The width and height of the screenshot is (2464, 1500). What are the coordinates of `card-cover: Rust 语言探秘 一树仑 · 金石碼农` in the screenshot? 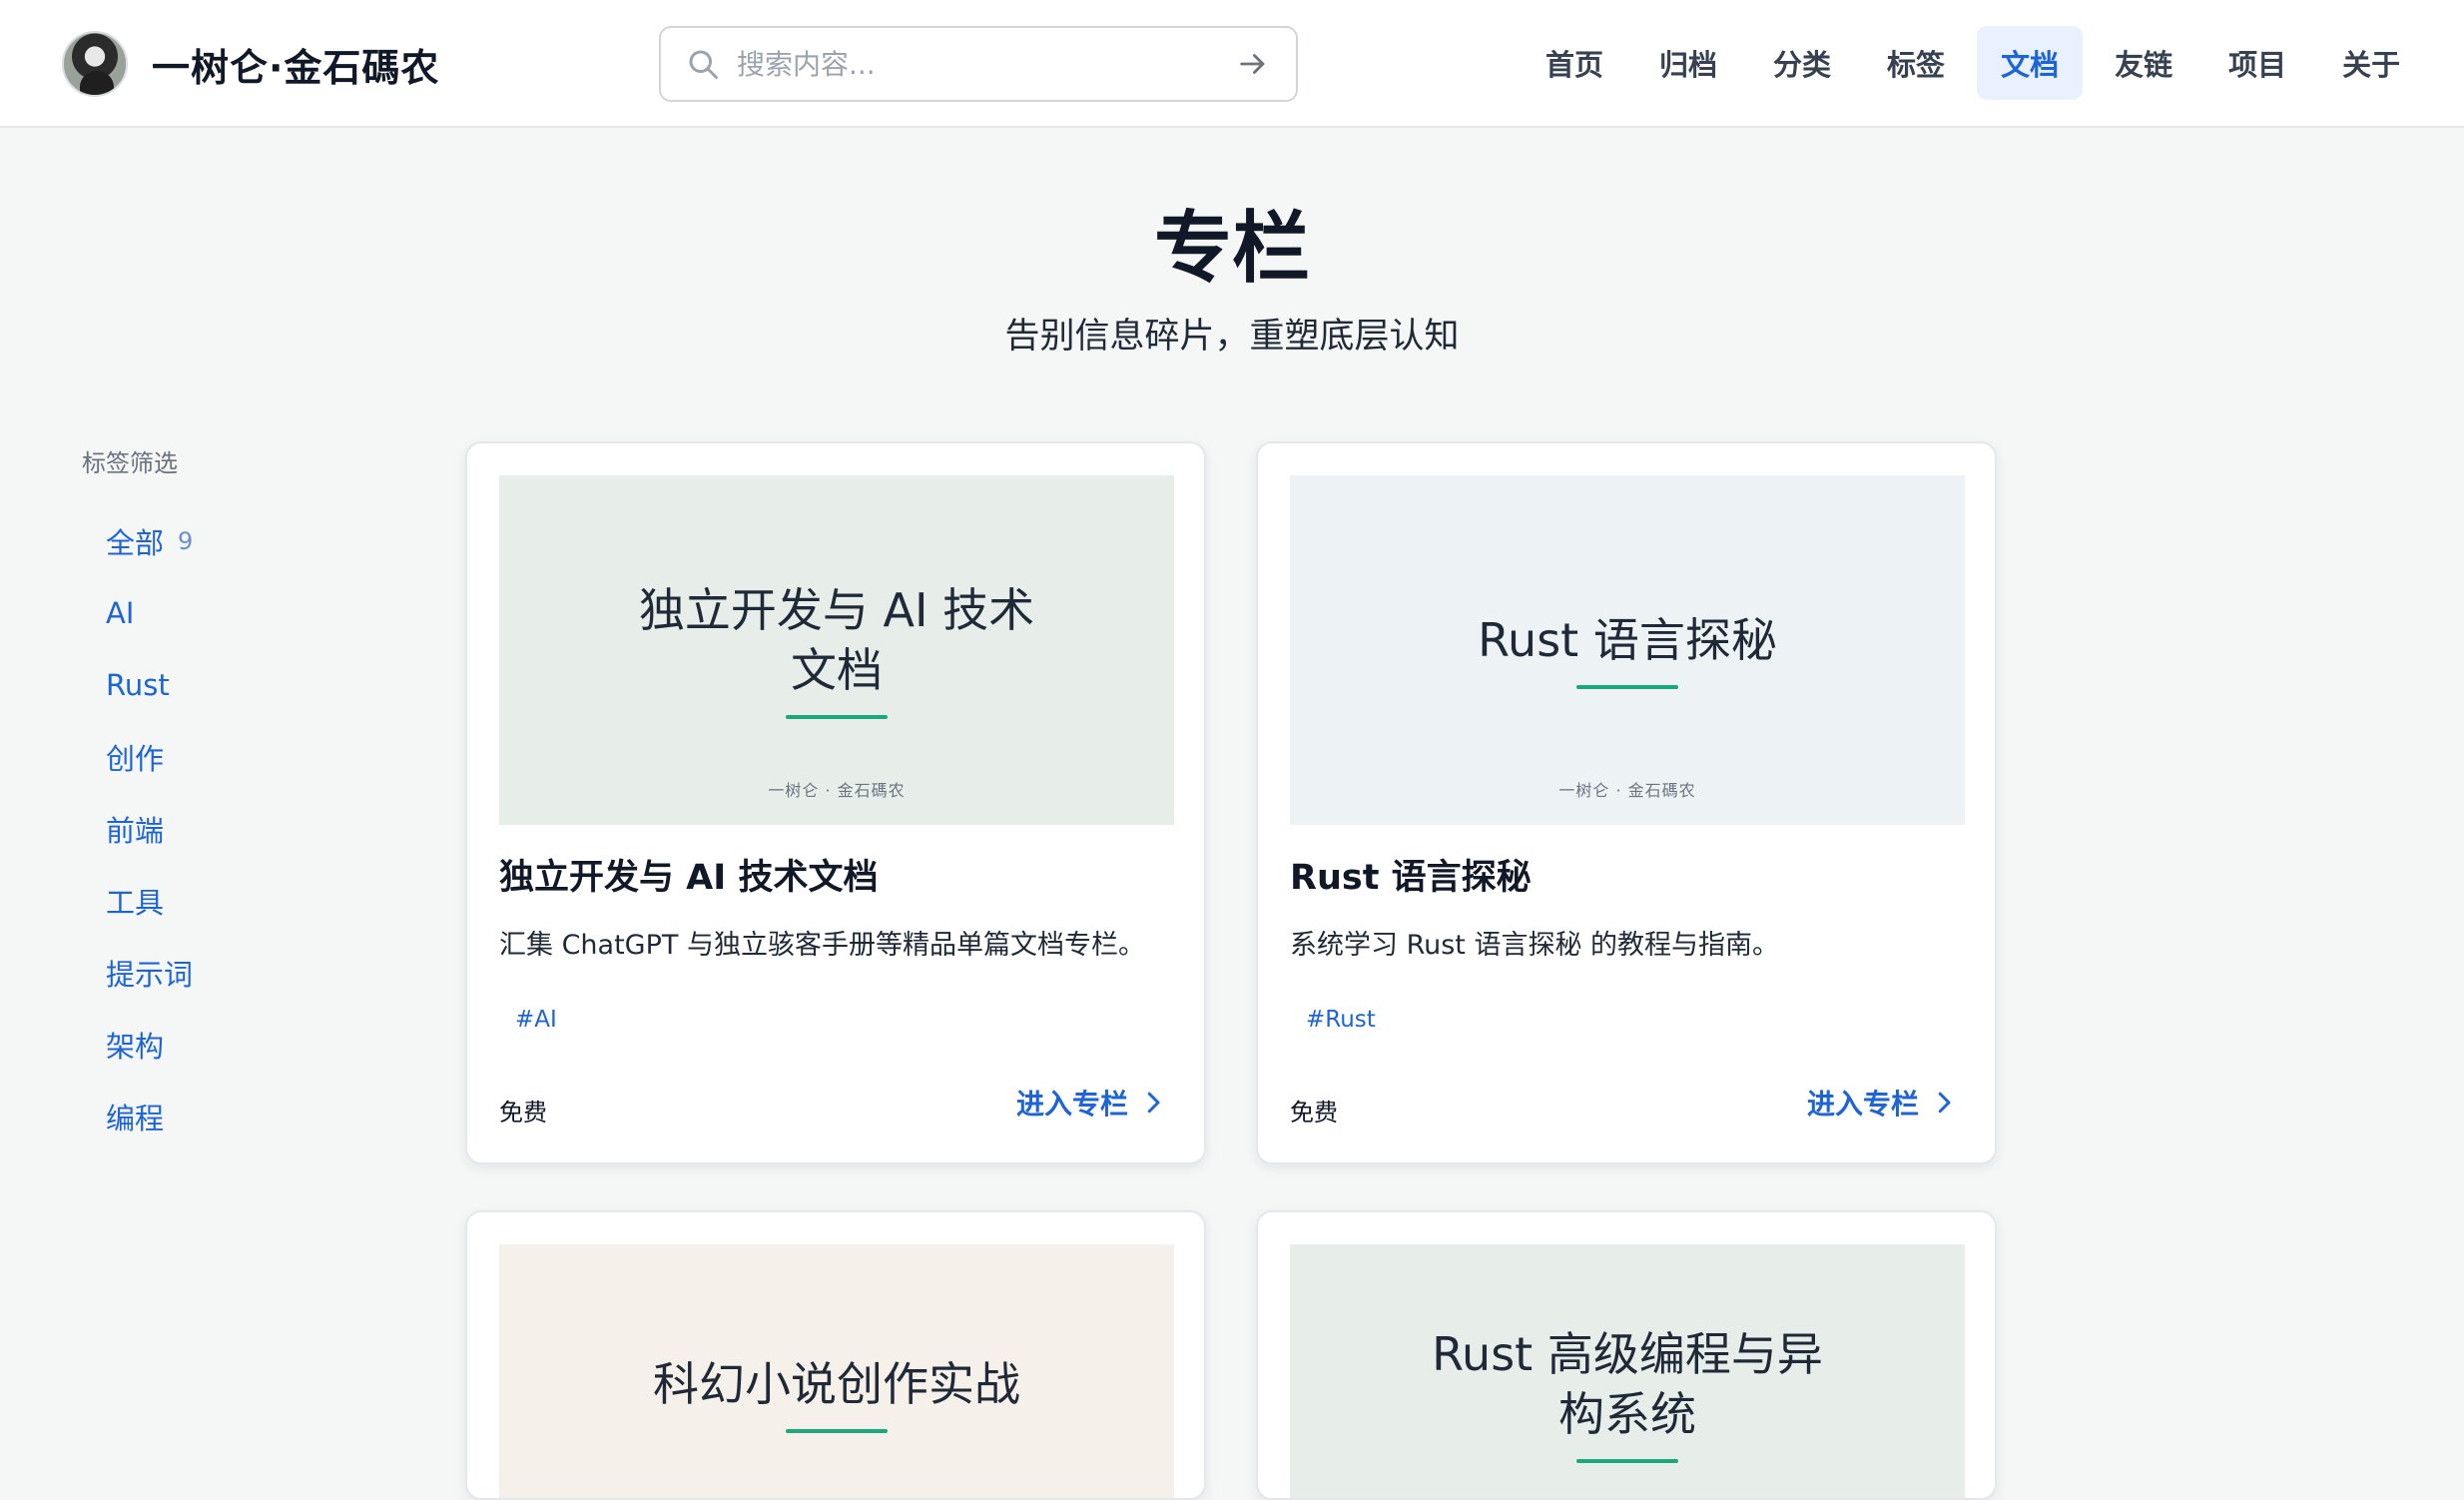 It's located at (1627, 650).